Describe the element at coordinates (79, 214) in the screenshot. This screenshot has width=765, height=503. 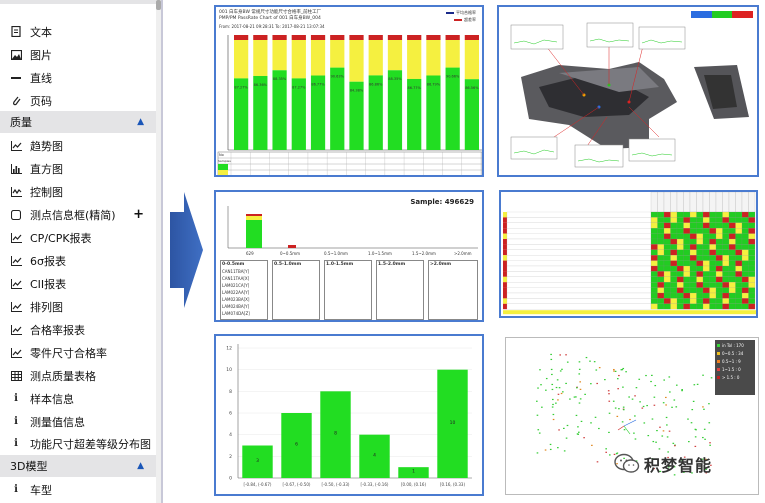
I see `menu-item-measure-point-box: 测点信息框(精简) +` at that location.